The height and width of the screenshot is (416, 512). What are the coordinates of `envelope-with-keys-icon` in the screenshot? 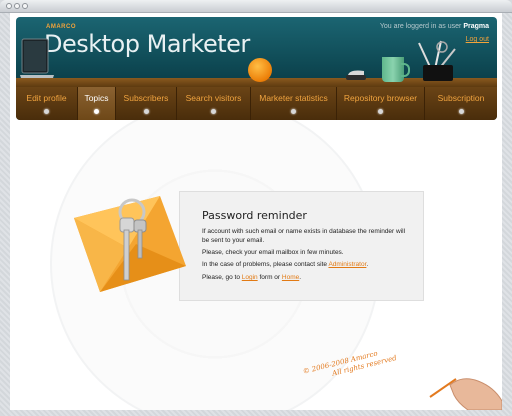 It's located at (130, 244).